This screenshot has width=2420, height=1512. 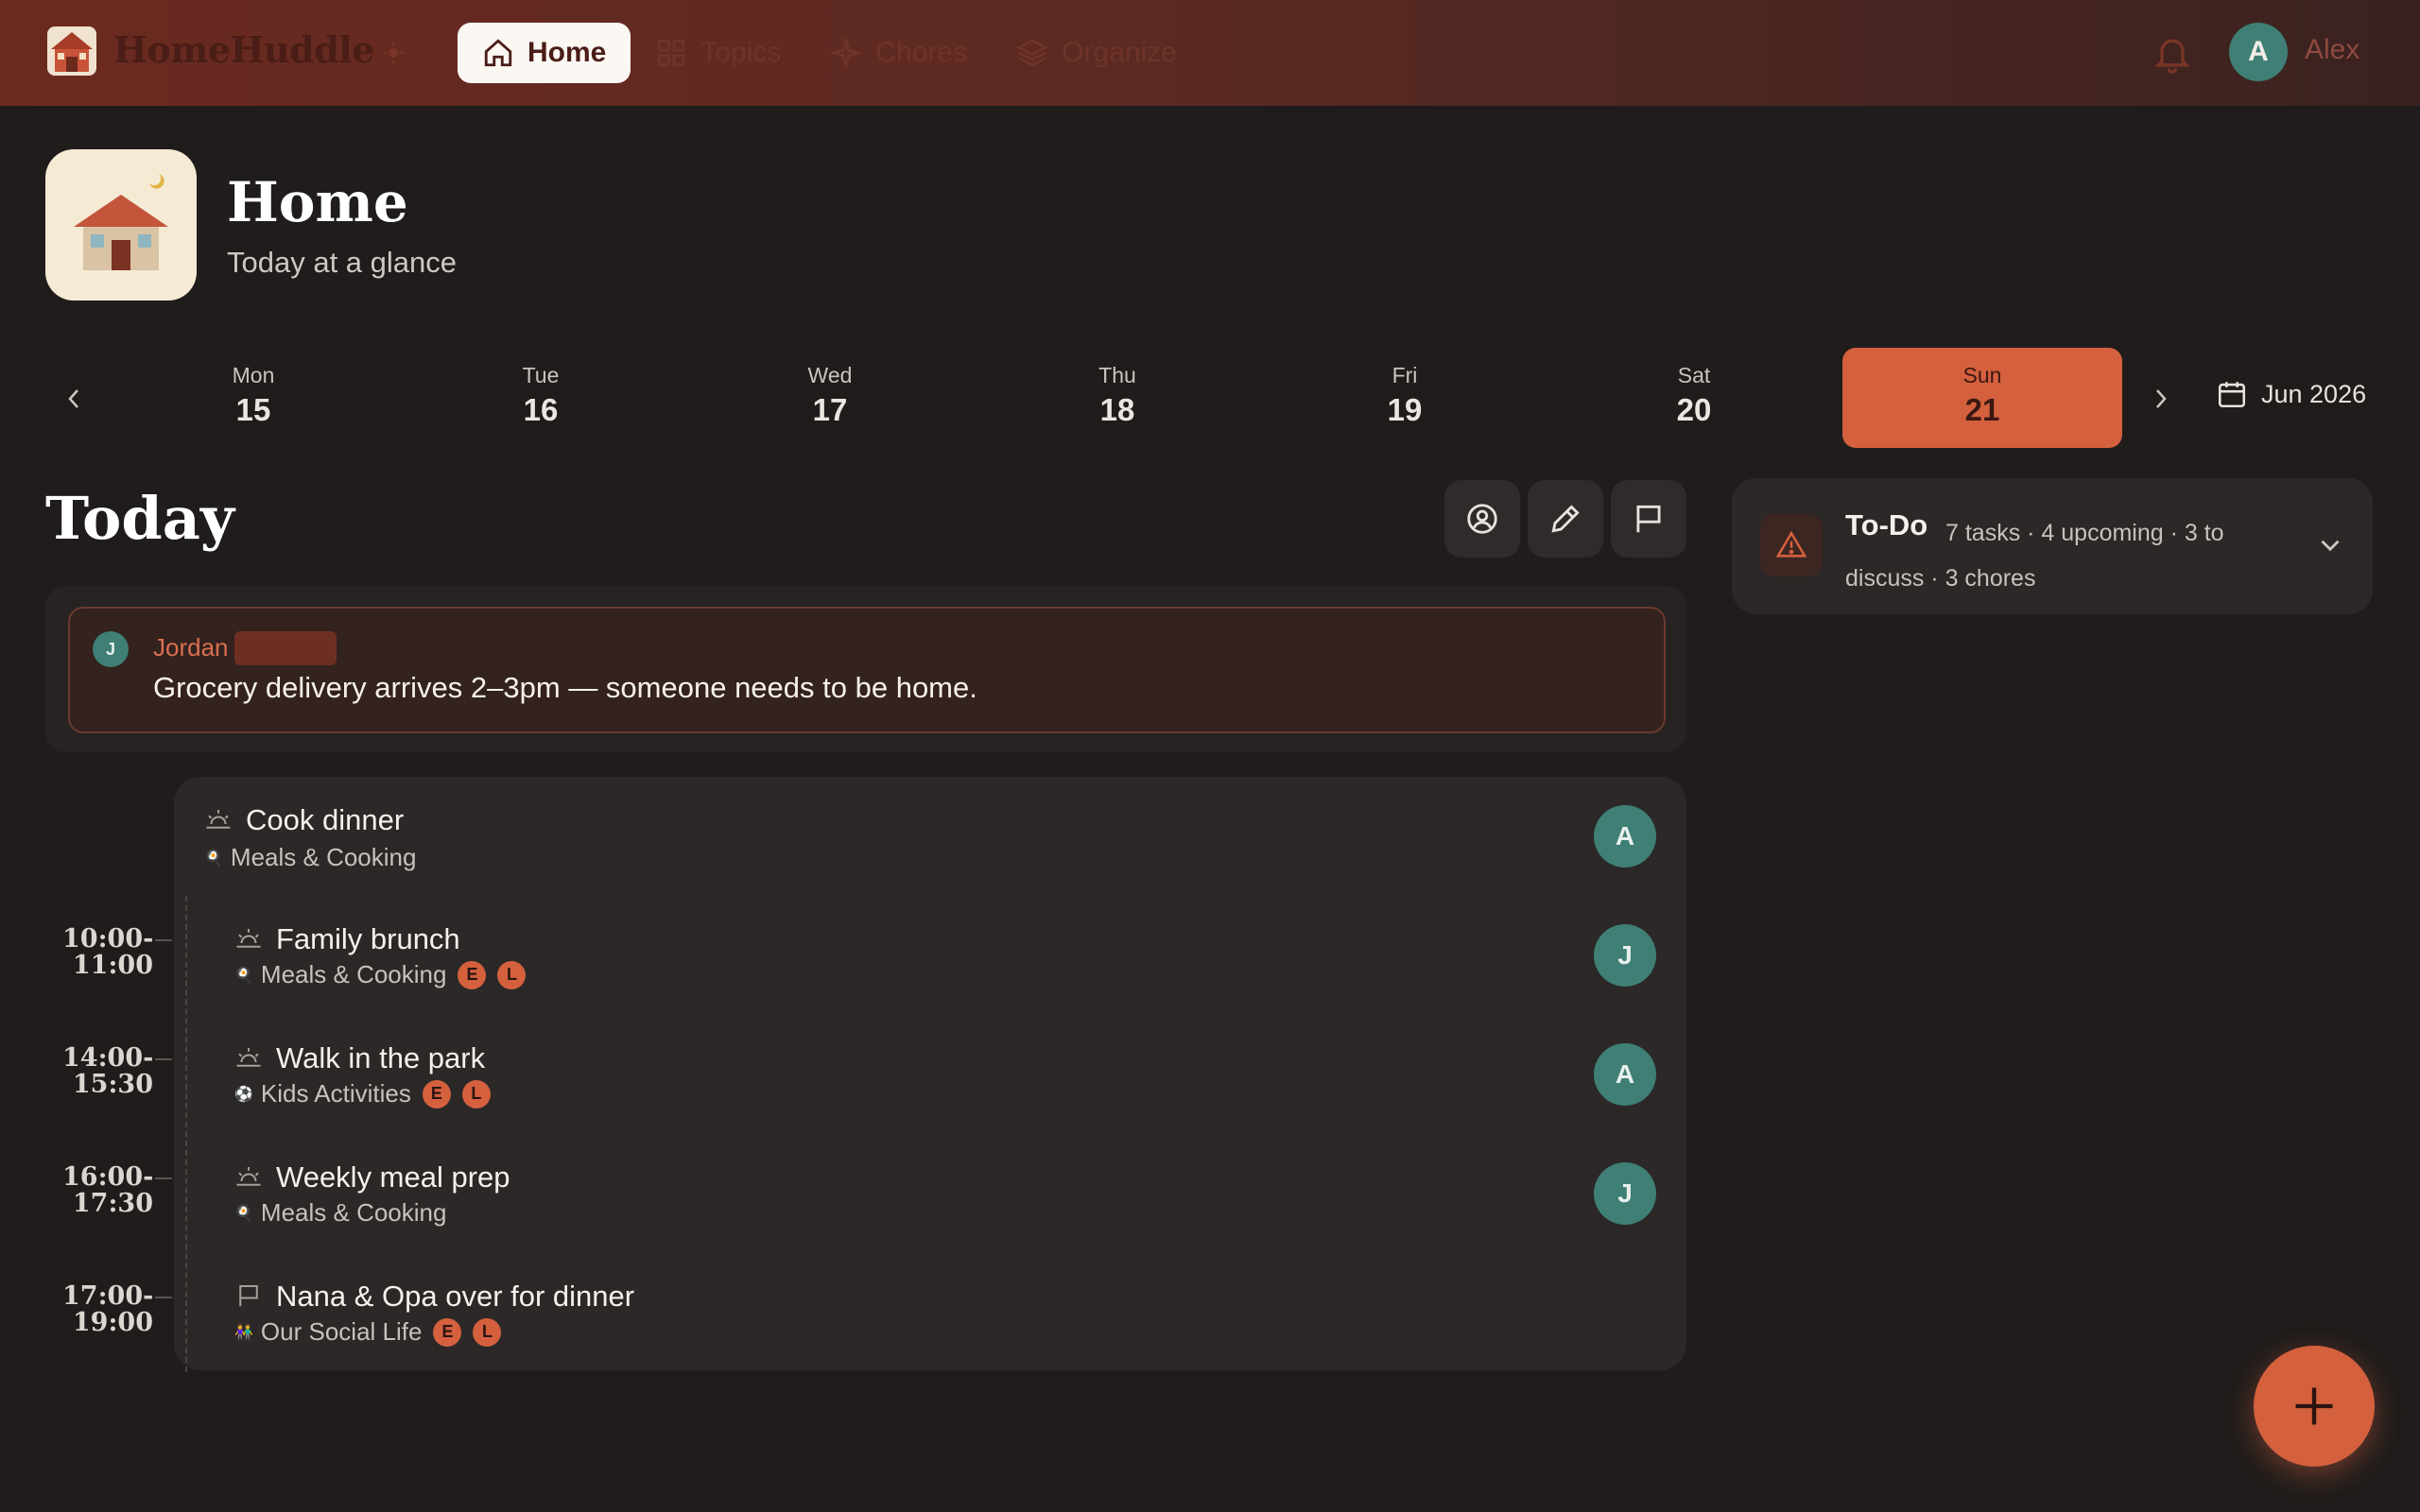 I want to click on flag-button, so click(x=1648, y=519).